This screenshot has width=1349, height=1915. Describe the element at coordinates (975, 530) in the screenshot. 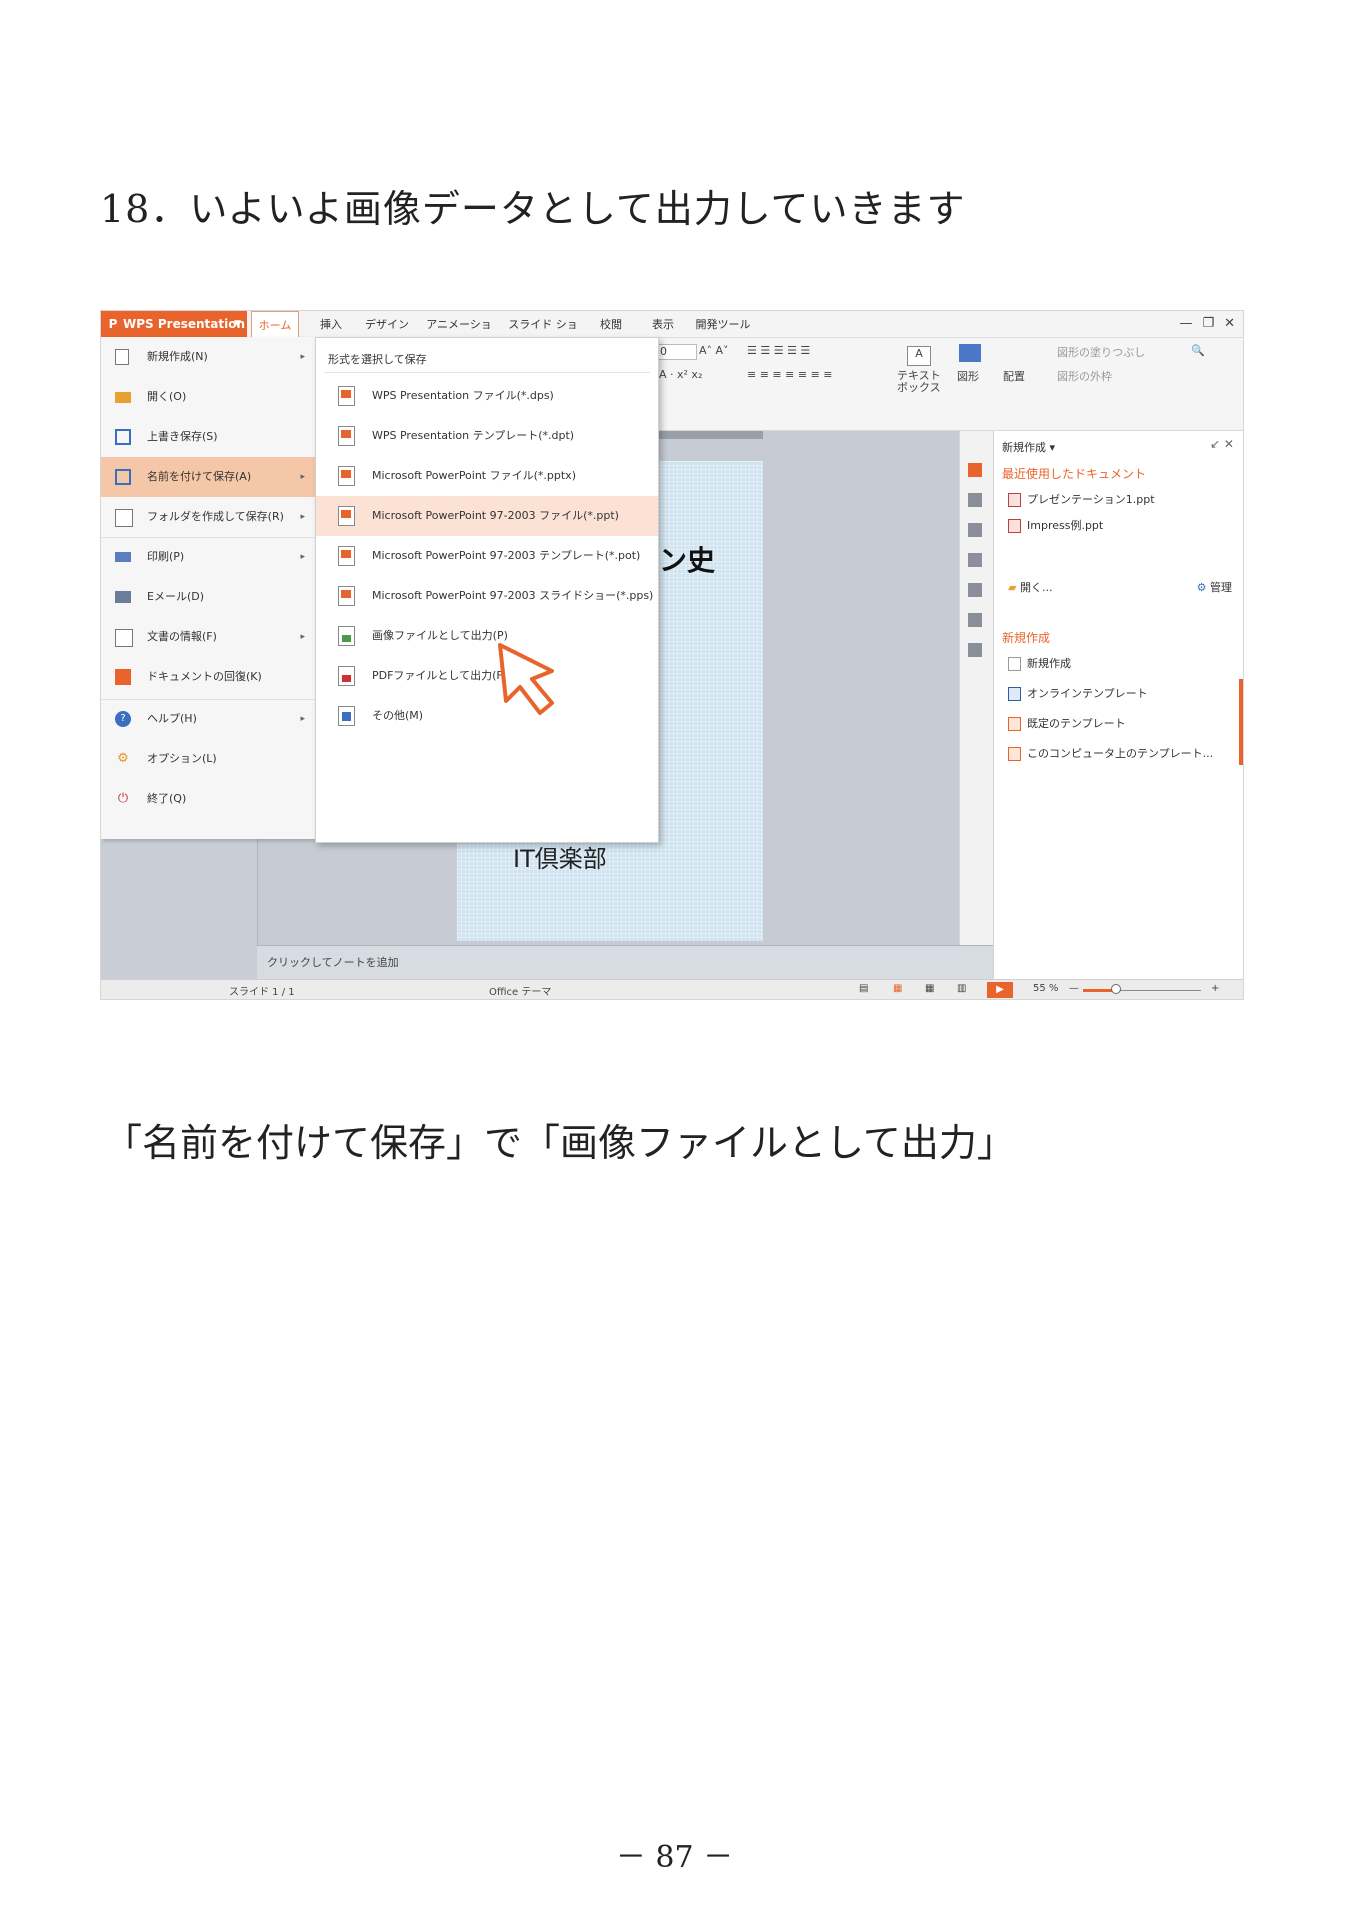

I see `layout-icon` at that location.